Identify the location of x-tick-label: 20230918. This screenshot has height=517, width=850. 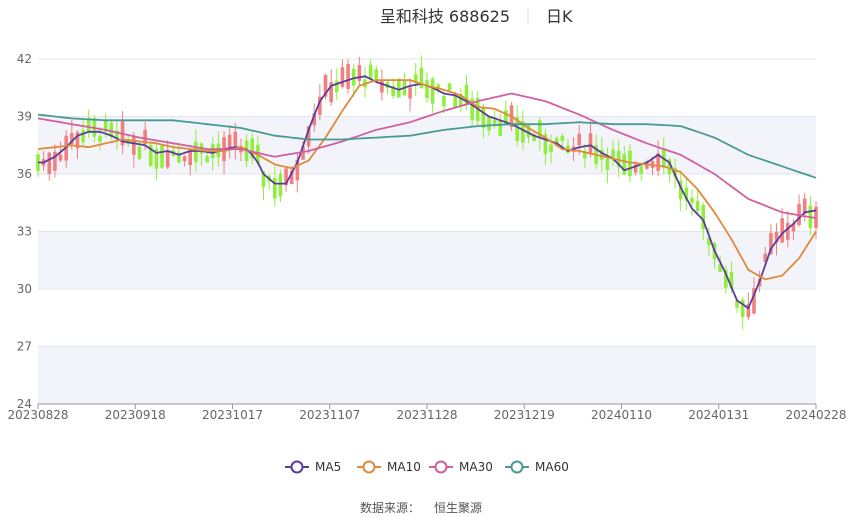
(135, 415).